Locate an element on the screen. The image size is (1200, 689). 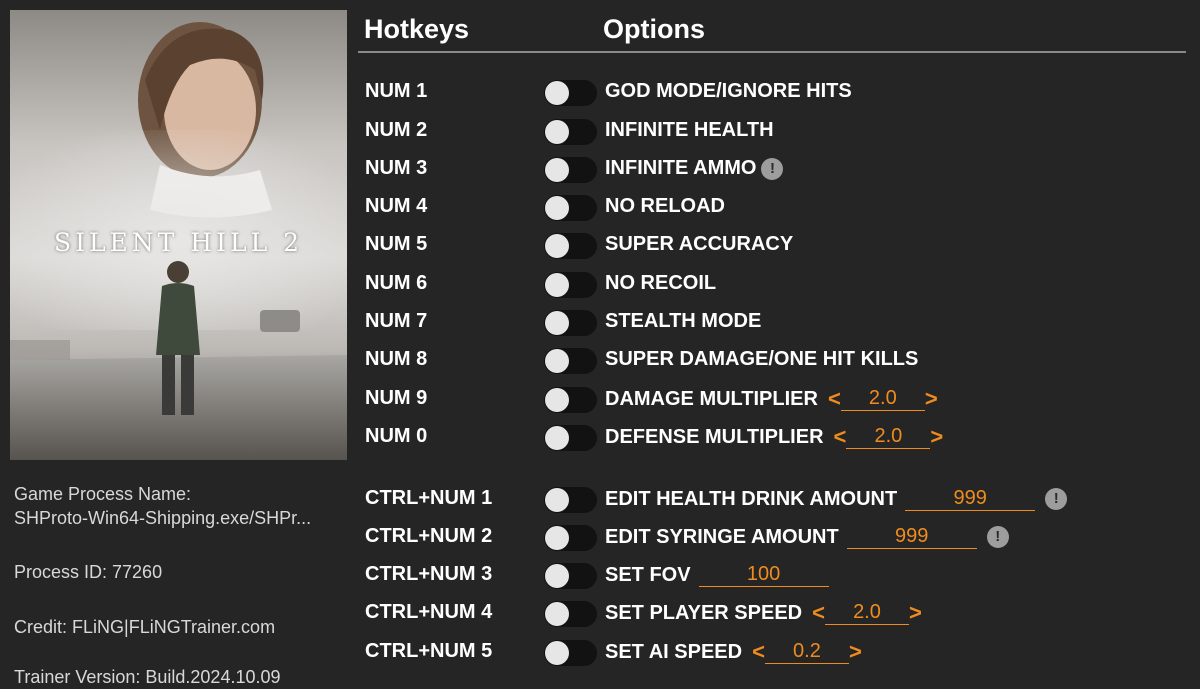
option-controls: DAMAGE MULTIPLIER <2.0 > is located at coordinates (771, 399).